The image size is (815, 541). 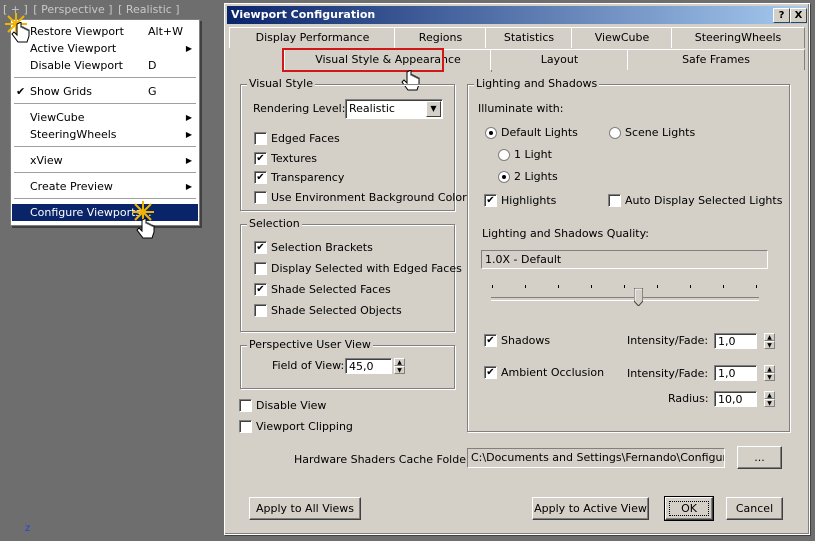 I want to click on axis-label: z, so click(x=28, y=528).